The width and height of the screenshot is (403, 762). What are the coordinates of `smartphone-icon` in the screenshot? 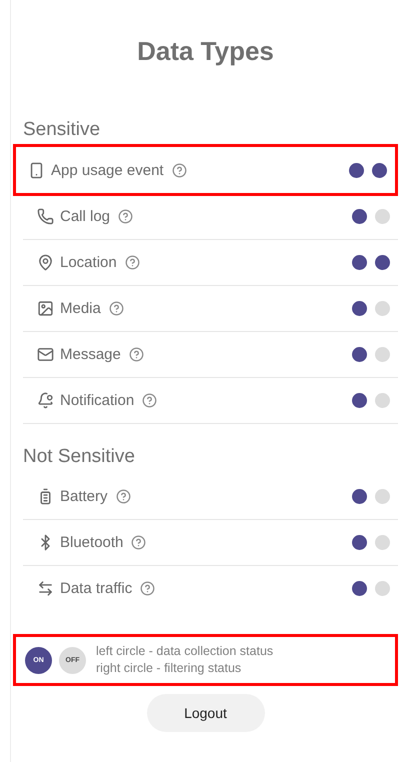 It's located at (36, 170).